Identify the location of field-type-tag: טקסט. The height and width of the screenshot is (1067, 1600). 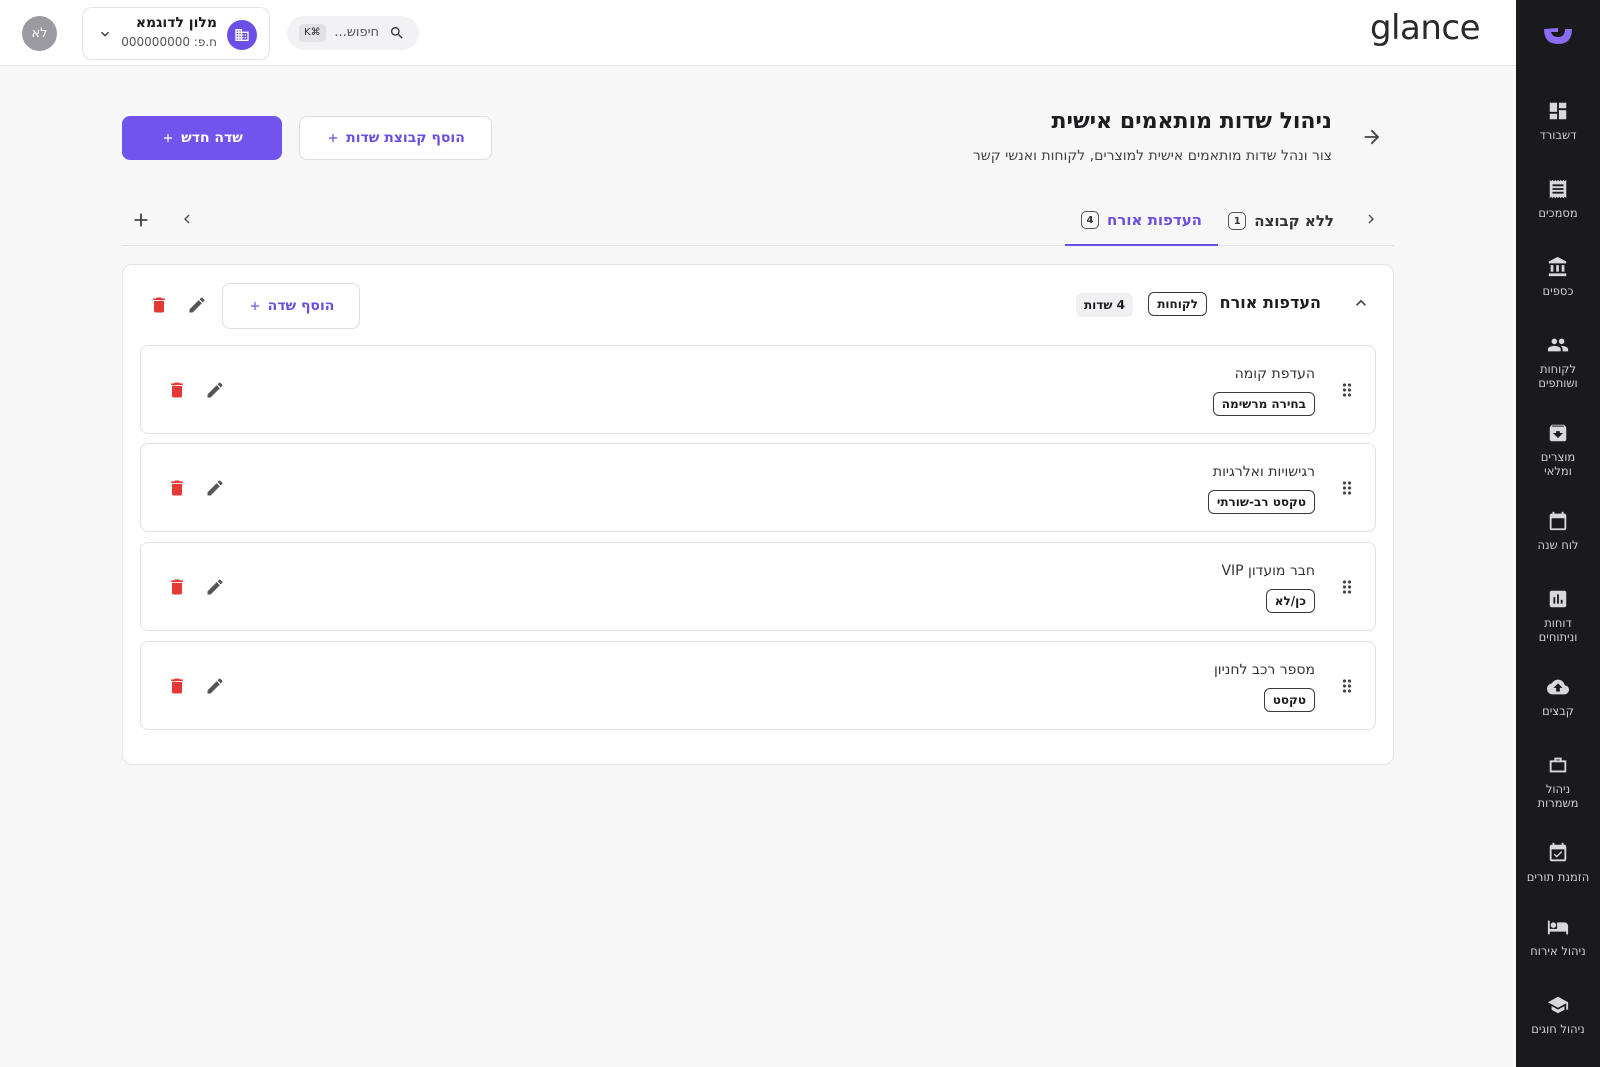
(1289, 700).